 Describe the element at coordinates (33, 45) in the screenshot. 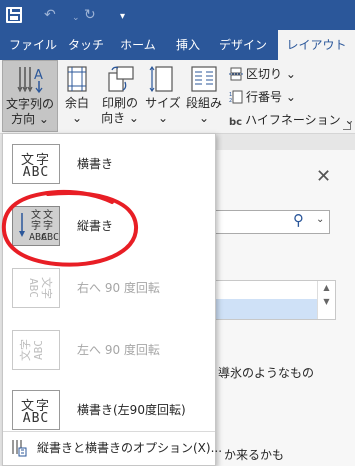

I see `tab-file: ファイル` at that location.